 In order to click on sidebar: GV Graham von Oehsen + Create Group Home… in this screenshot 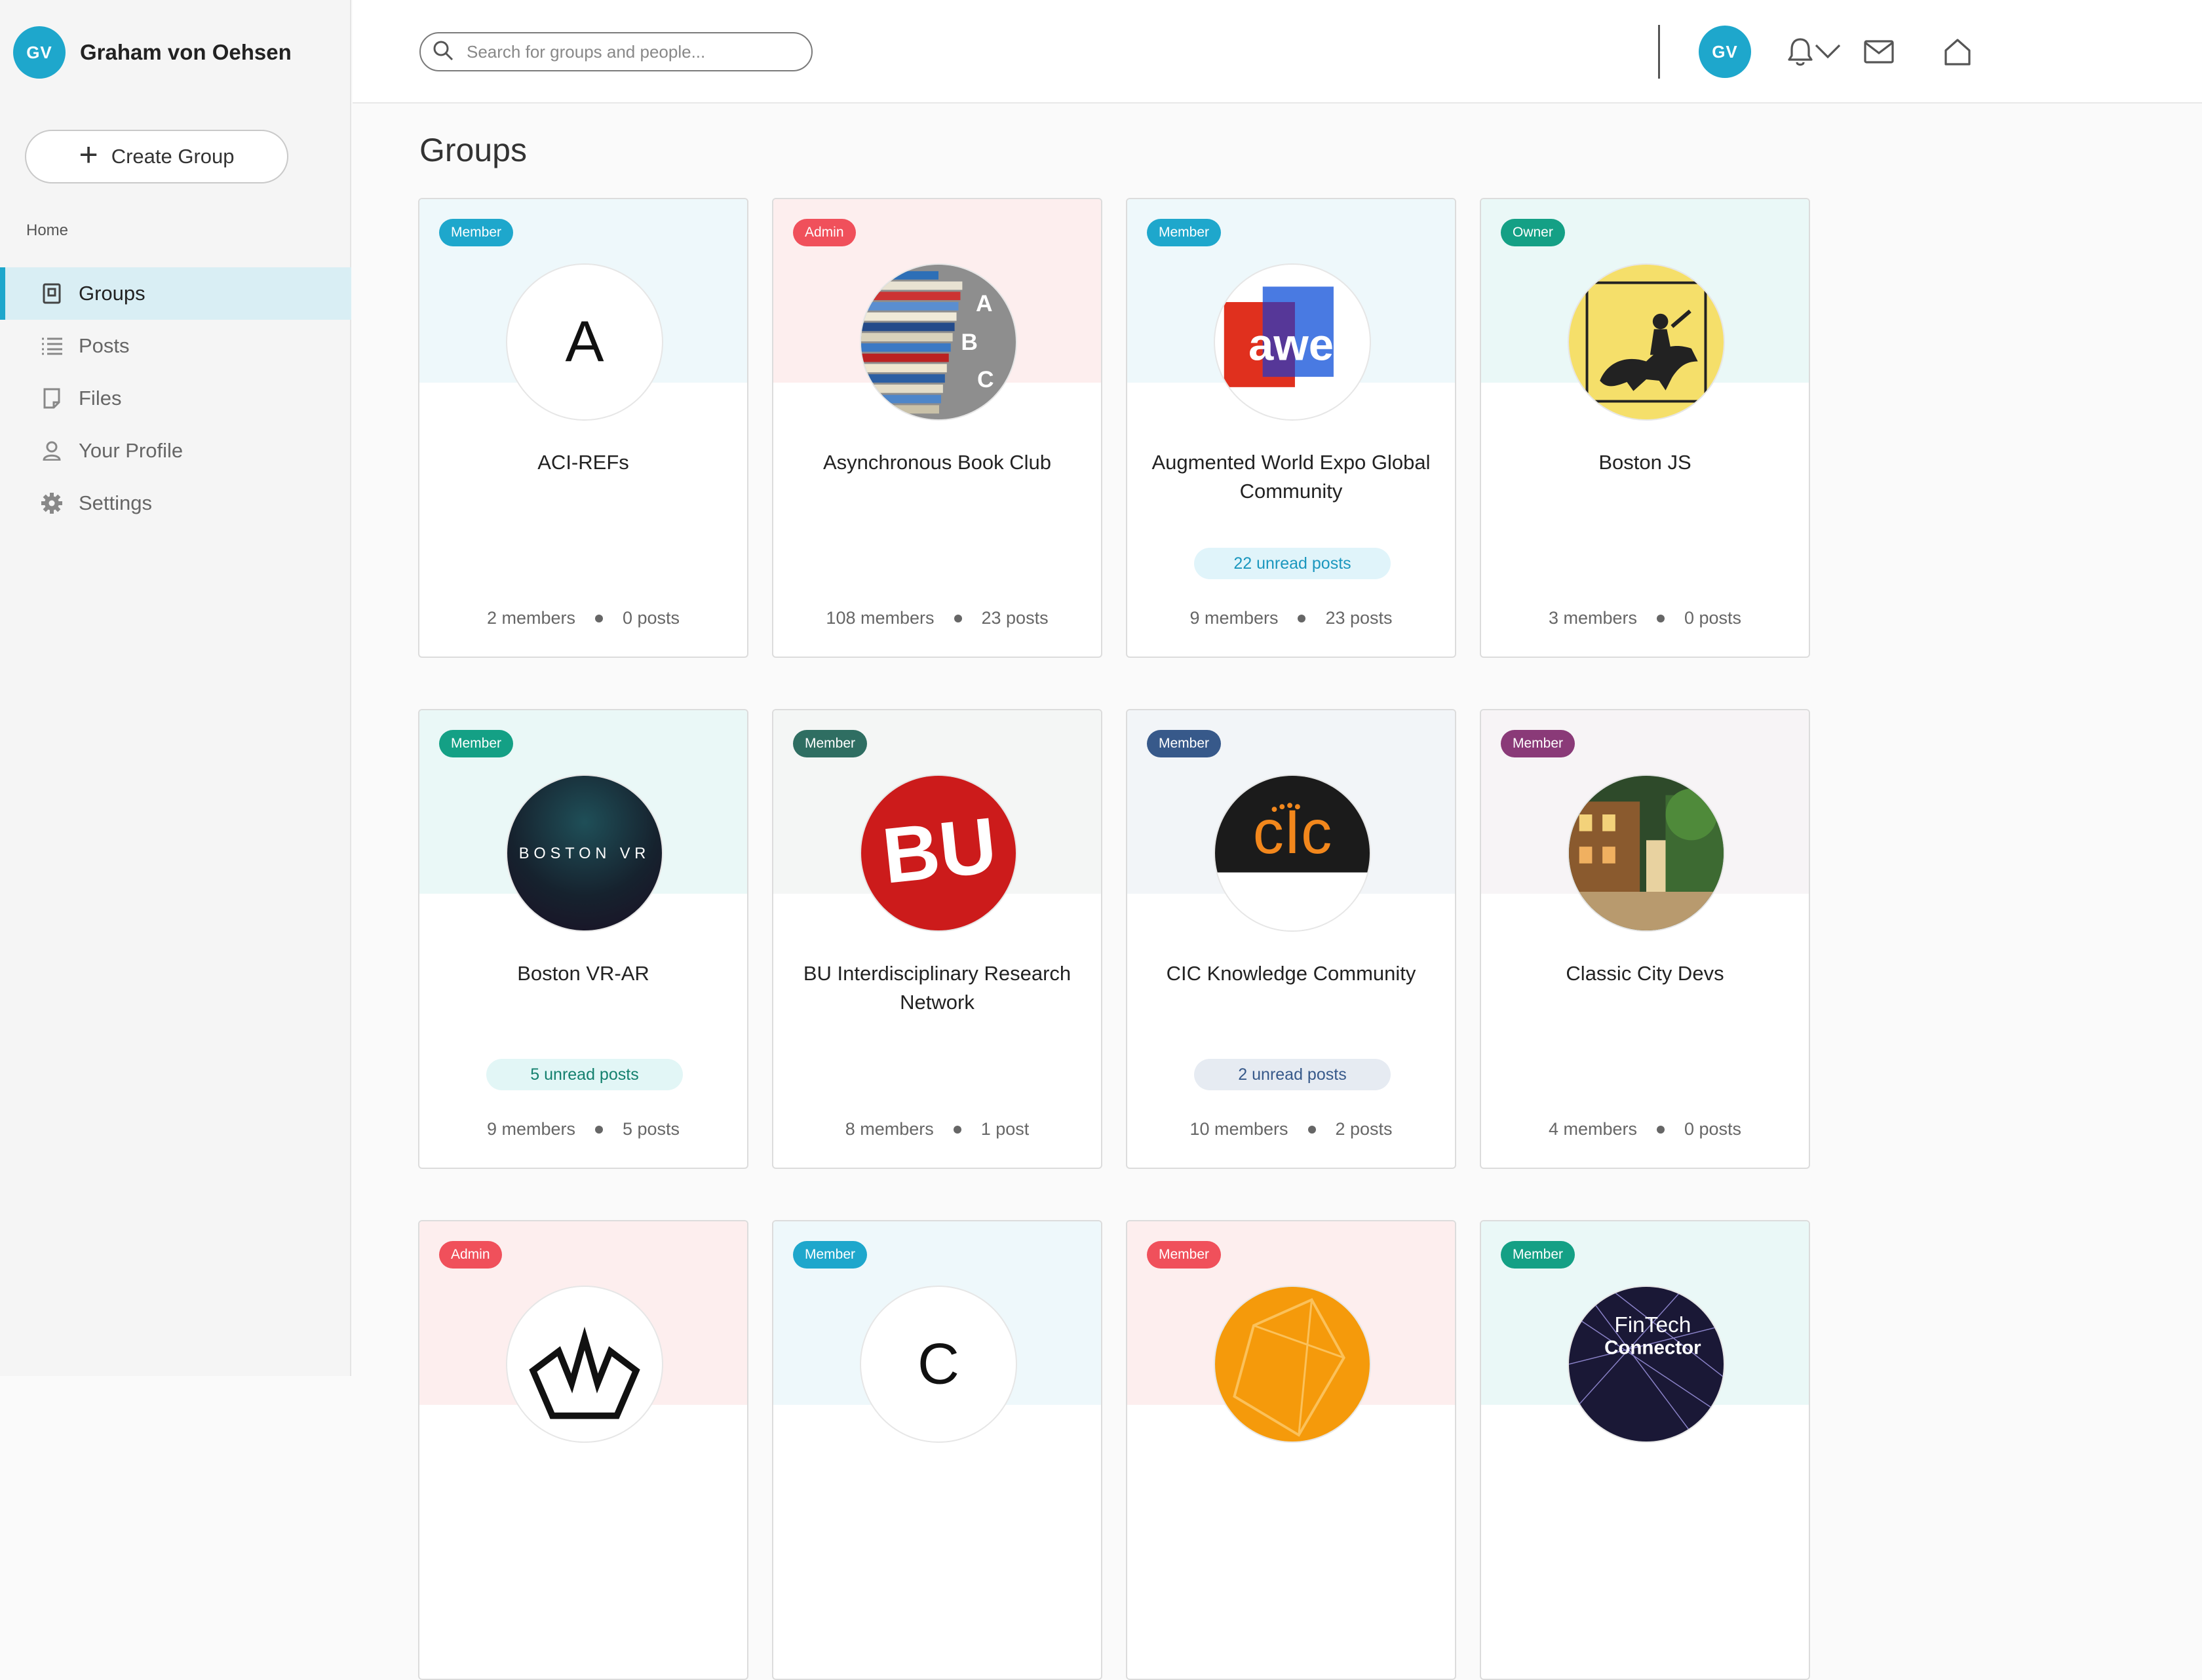, I will do `click(175, 688)`.